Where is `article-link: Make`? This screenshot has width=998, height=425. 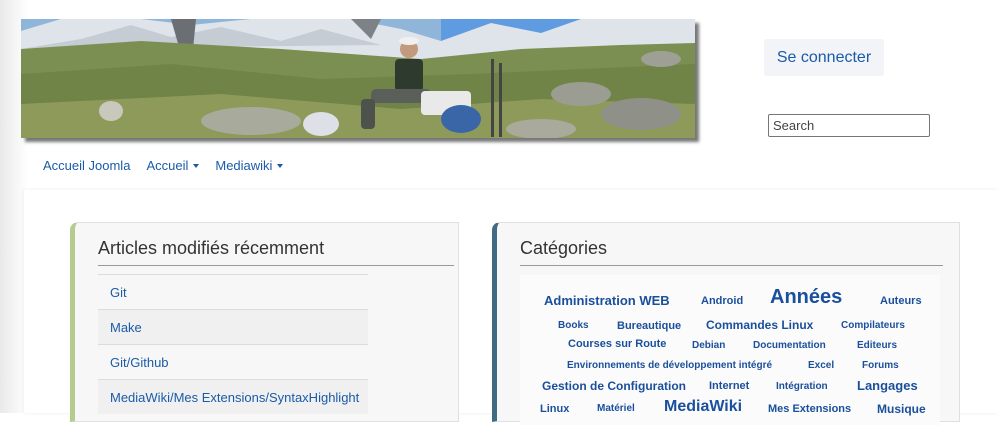
article-link: Make is located at coordinates (233, 326).